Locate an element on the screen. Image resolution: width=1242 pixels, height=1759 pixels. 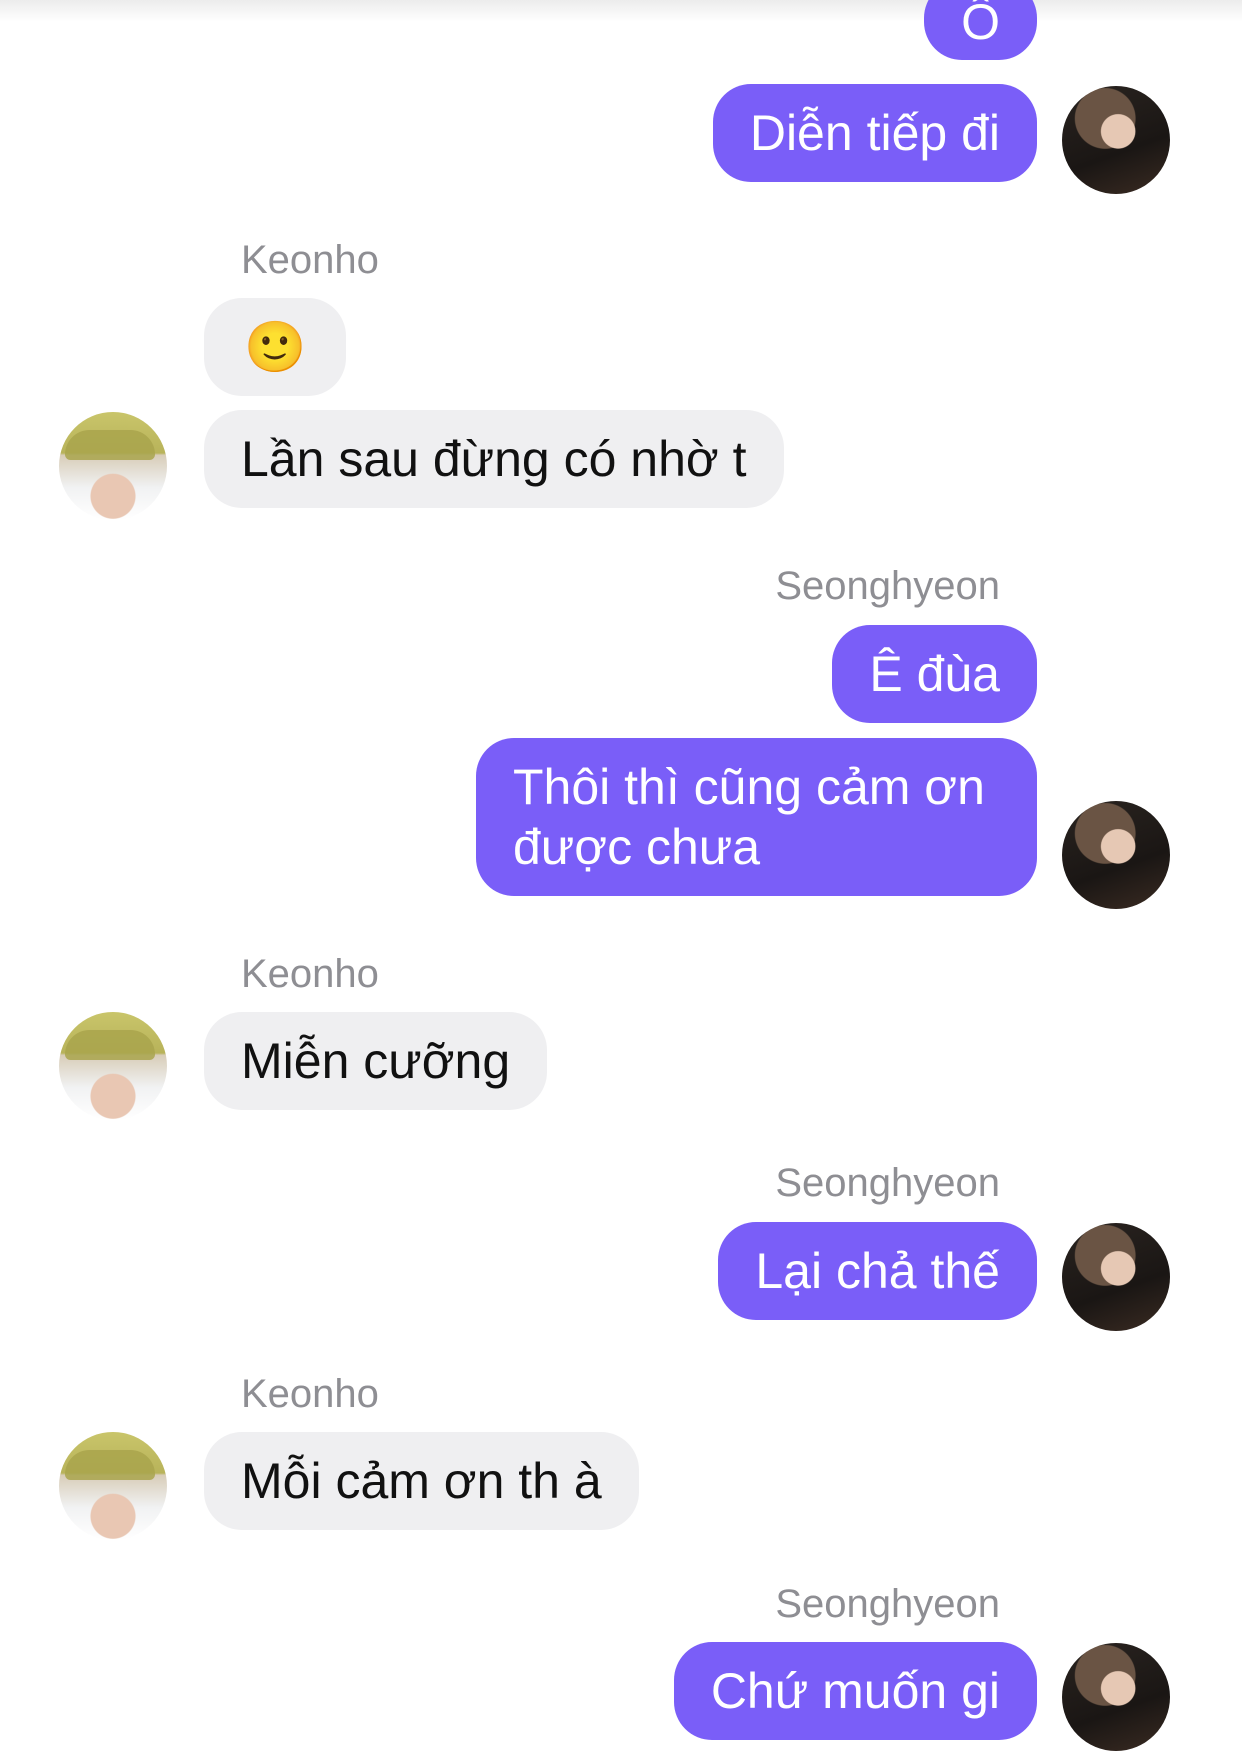
message-bubble-incoming: Lần sau đừng có nhờ t is located at coordinates (494, 459).